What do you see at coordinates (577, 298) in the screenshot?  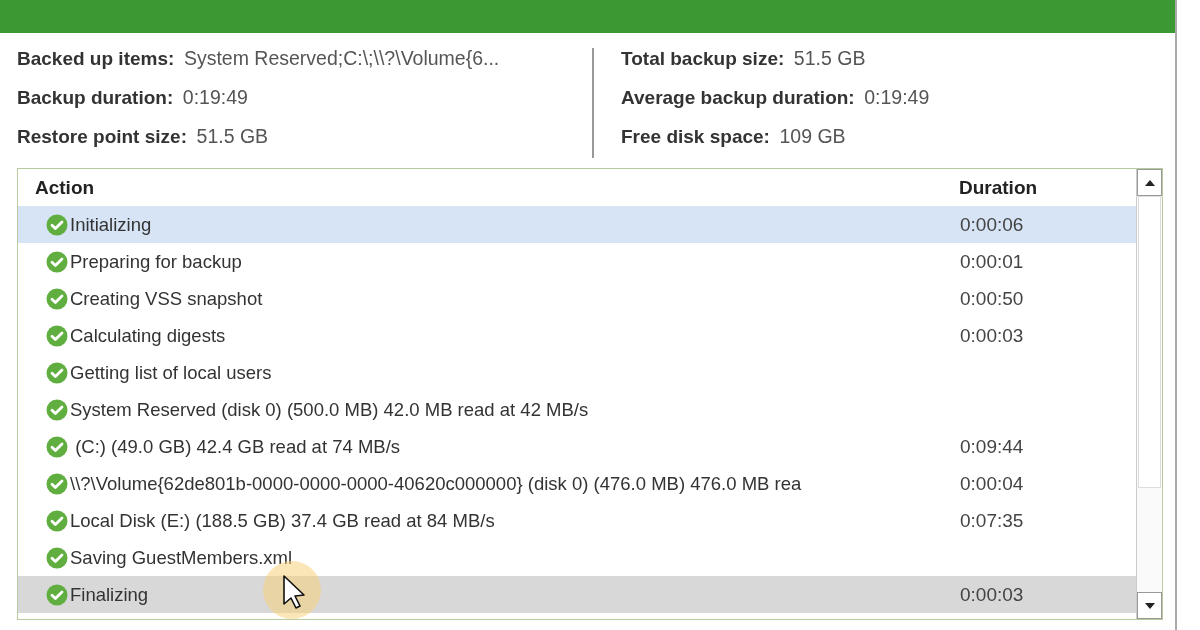 I see `table-row: Creating VSS snapshot 0:00:50` at bounding box center [577, 298].